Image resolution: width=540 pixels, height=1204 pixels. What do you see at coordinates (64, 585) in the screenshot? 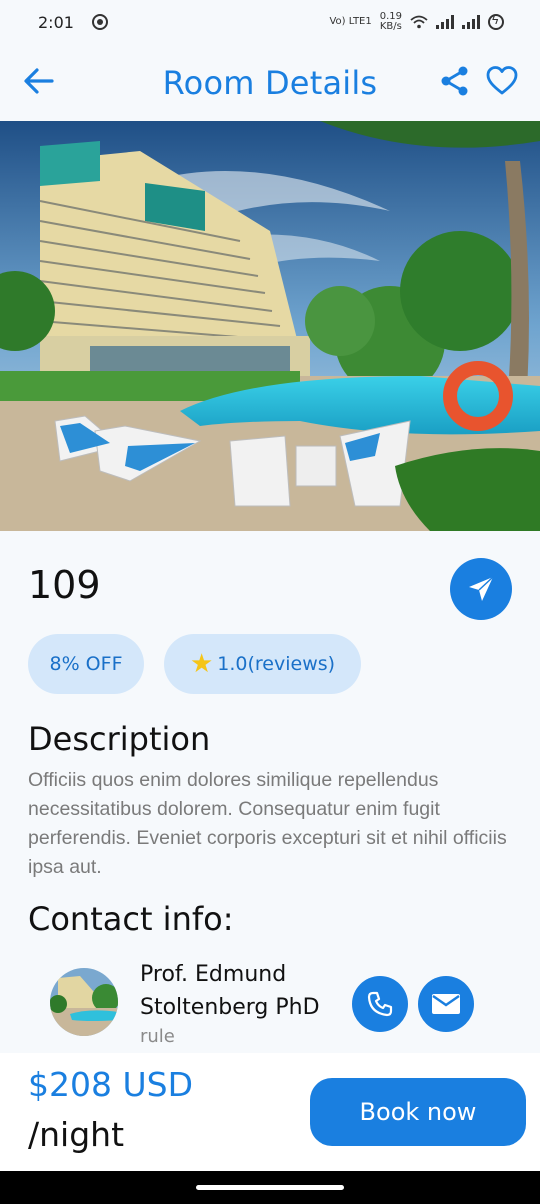
I see `room-number: 109` at bounding box center [64, 585].